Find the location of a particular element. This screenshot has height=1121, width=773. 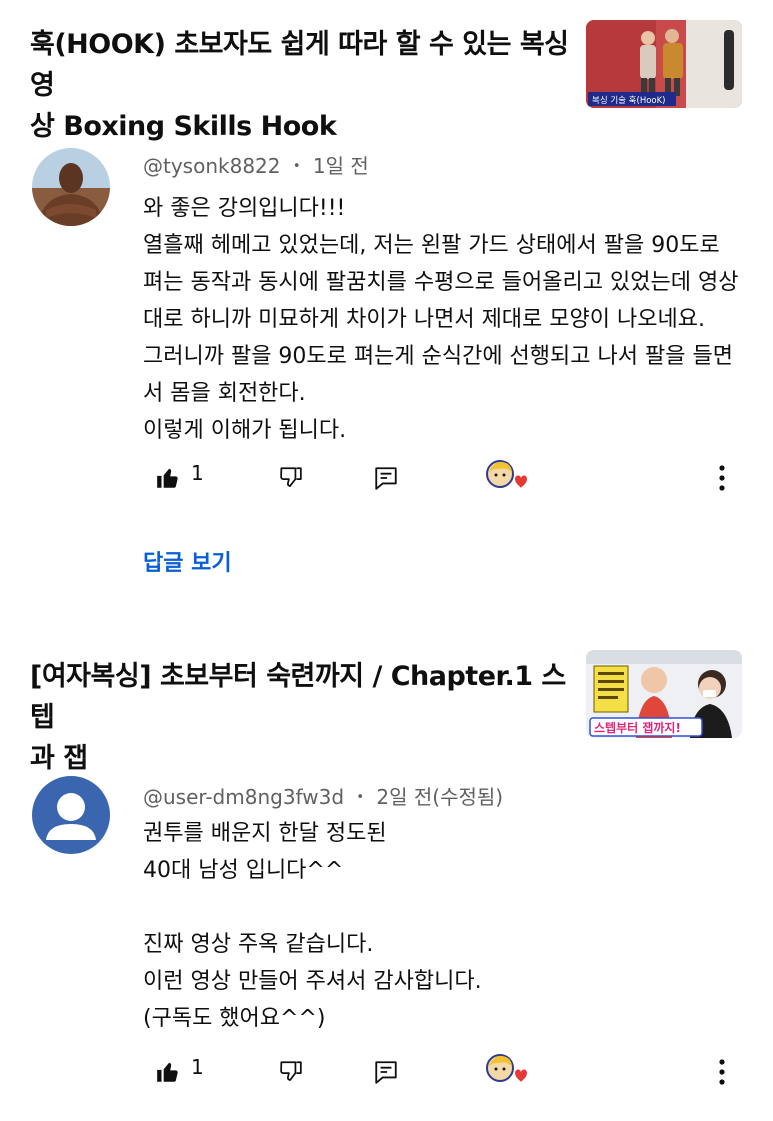

video-title-line: 훅(HOOK) 초보자도 쉽게 따라 할 수 있는 복싱 영 is located at coordinates (299, 65).